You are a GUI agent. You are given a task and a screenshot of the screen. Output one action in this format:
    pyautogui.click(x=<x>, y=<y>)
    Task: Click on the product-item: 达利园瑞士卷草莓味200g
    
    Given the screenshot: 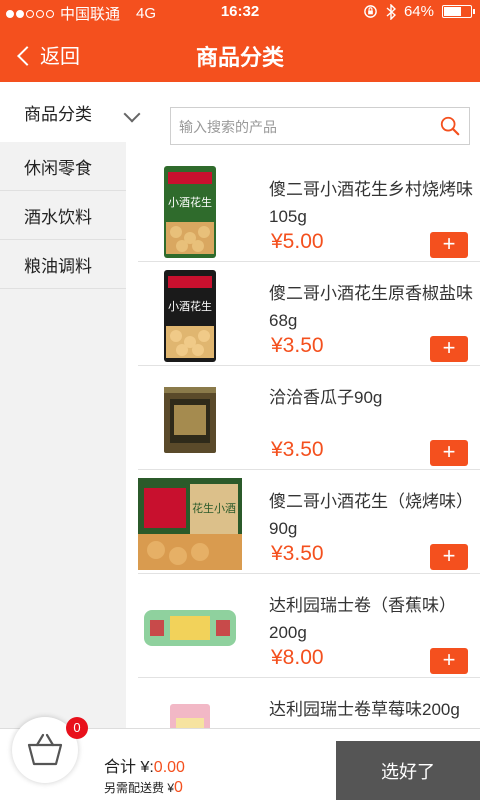 What is the action you would take?
    pyautogui.click(x=309, y=703)
    